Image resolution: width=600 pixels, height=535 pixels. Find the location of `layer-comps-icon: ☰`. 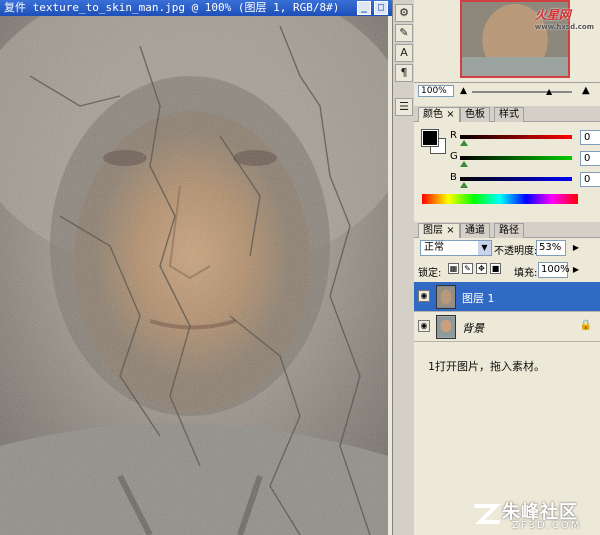

layer-comps-icon: ☰ is located at coordinates (404, 107).